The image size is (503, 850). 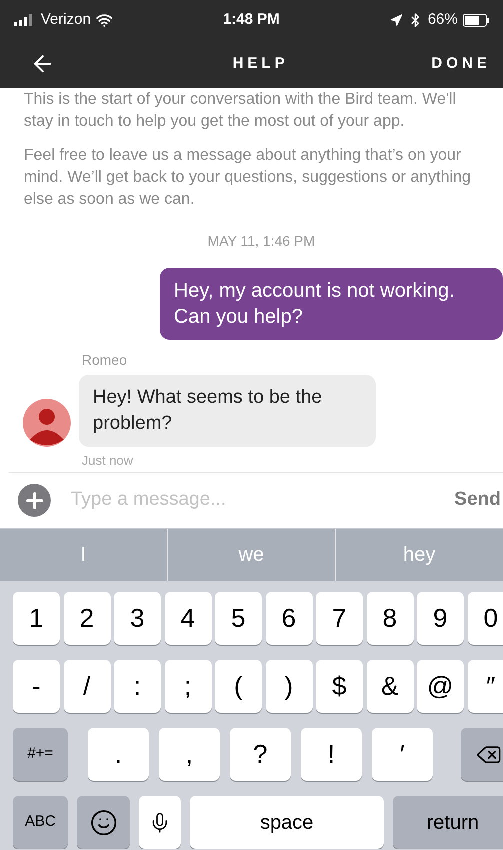 What do you see at coordinates (251, 20) in the screenshot?
I see `clock-time: 1:48 PM` at bounding box center [251, 20].